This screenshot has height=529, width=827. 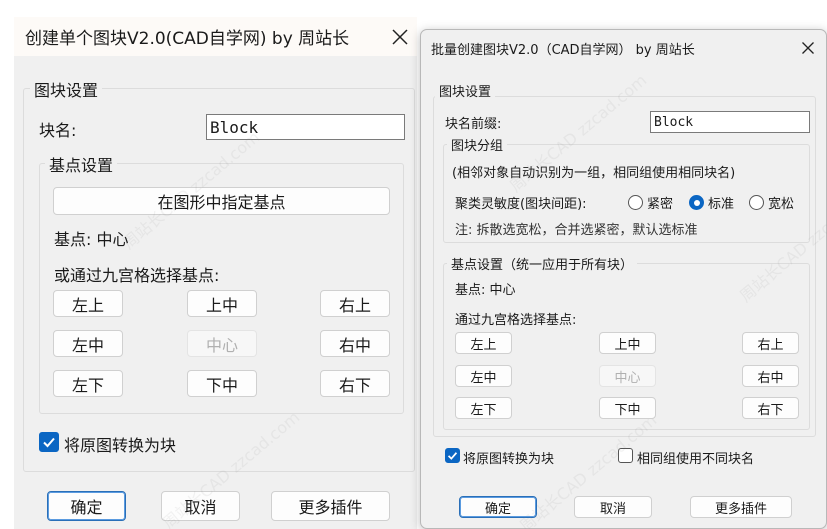 What do you see at coordinates (730, 122) in the screenshot?
I see `prefix-input: Block` at bounding box center [730, 122].